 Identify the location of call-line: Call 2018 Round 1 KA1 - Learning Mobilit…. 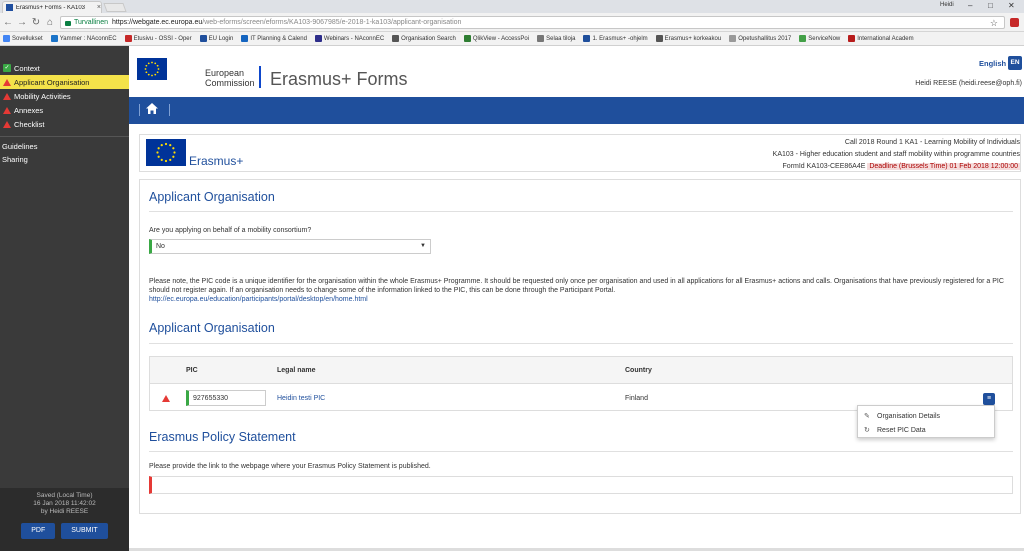
(932, 142).